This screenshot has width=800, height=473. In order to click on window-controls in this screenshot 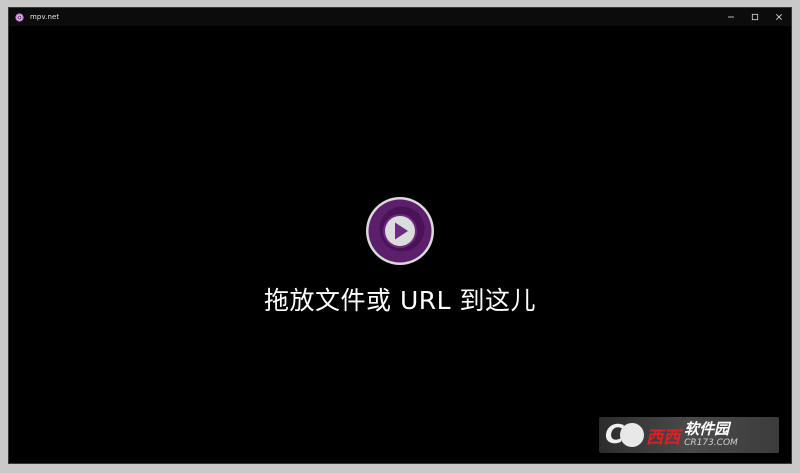, I will do `click(755, 17)`.